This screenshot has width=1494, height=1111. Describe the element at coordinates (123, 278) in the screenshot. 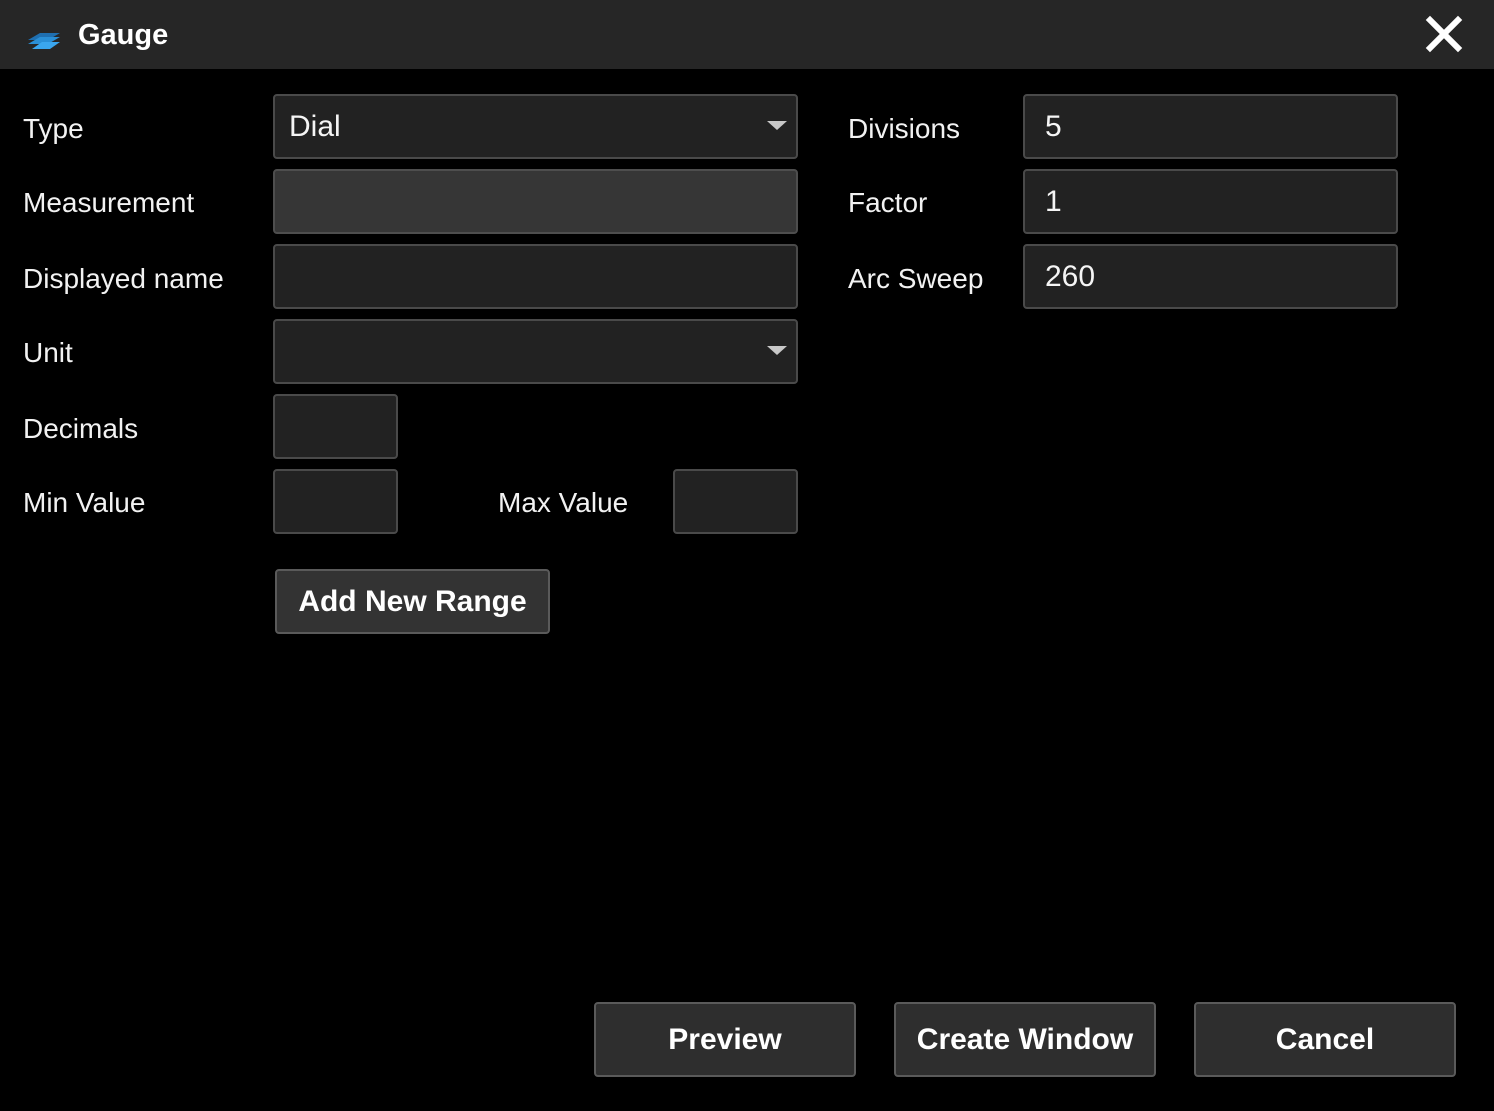

I see `displayed-name-label: Displayed name` at that location.